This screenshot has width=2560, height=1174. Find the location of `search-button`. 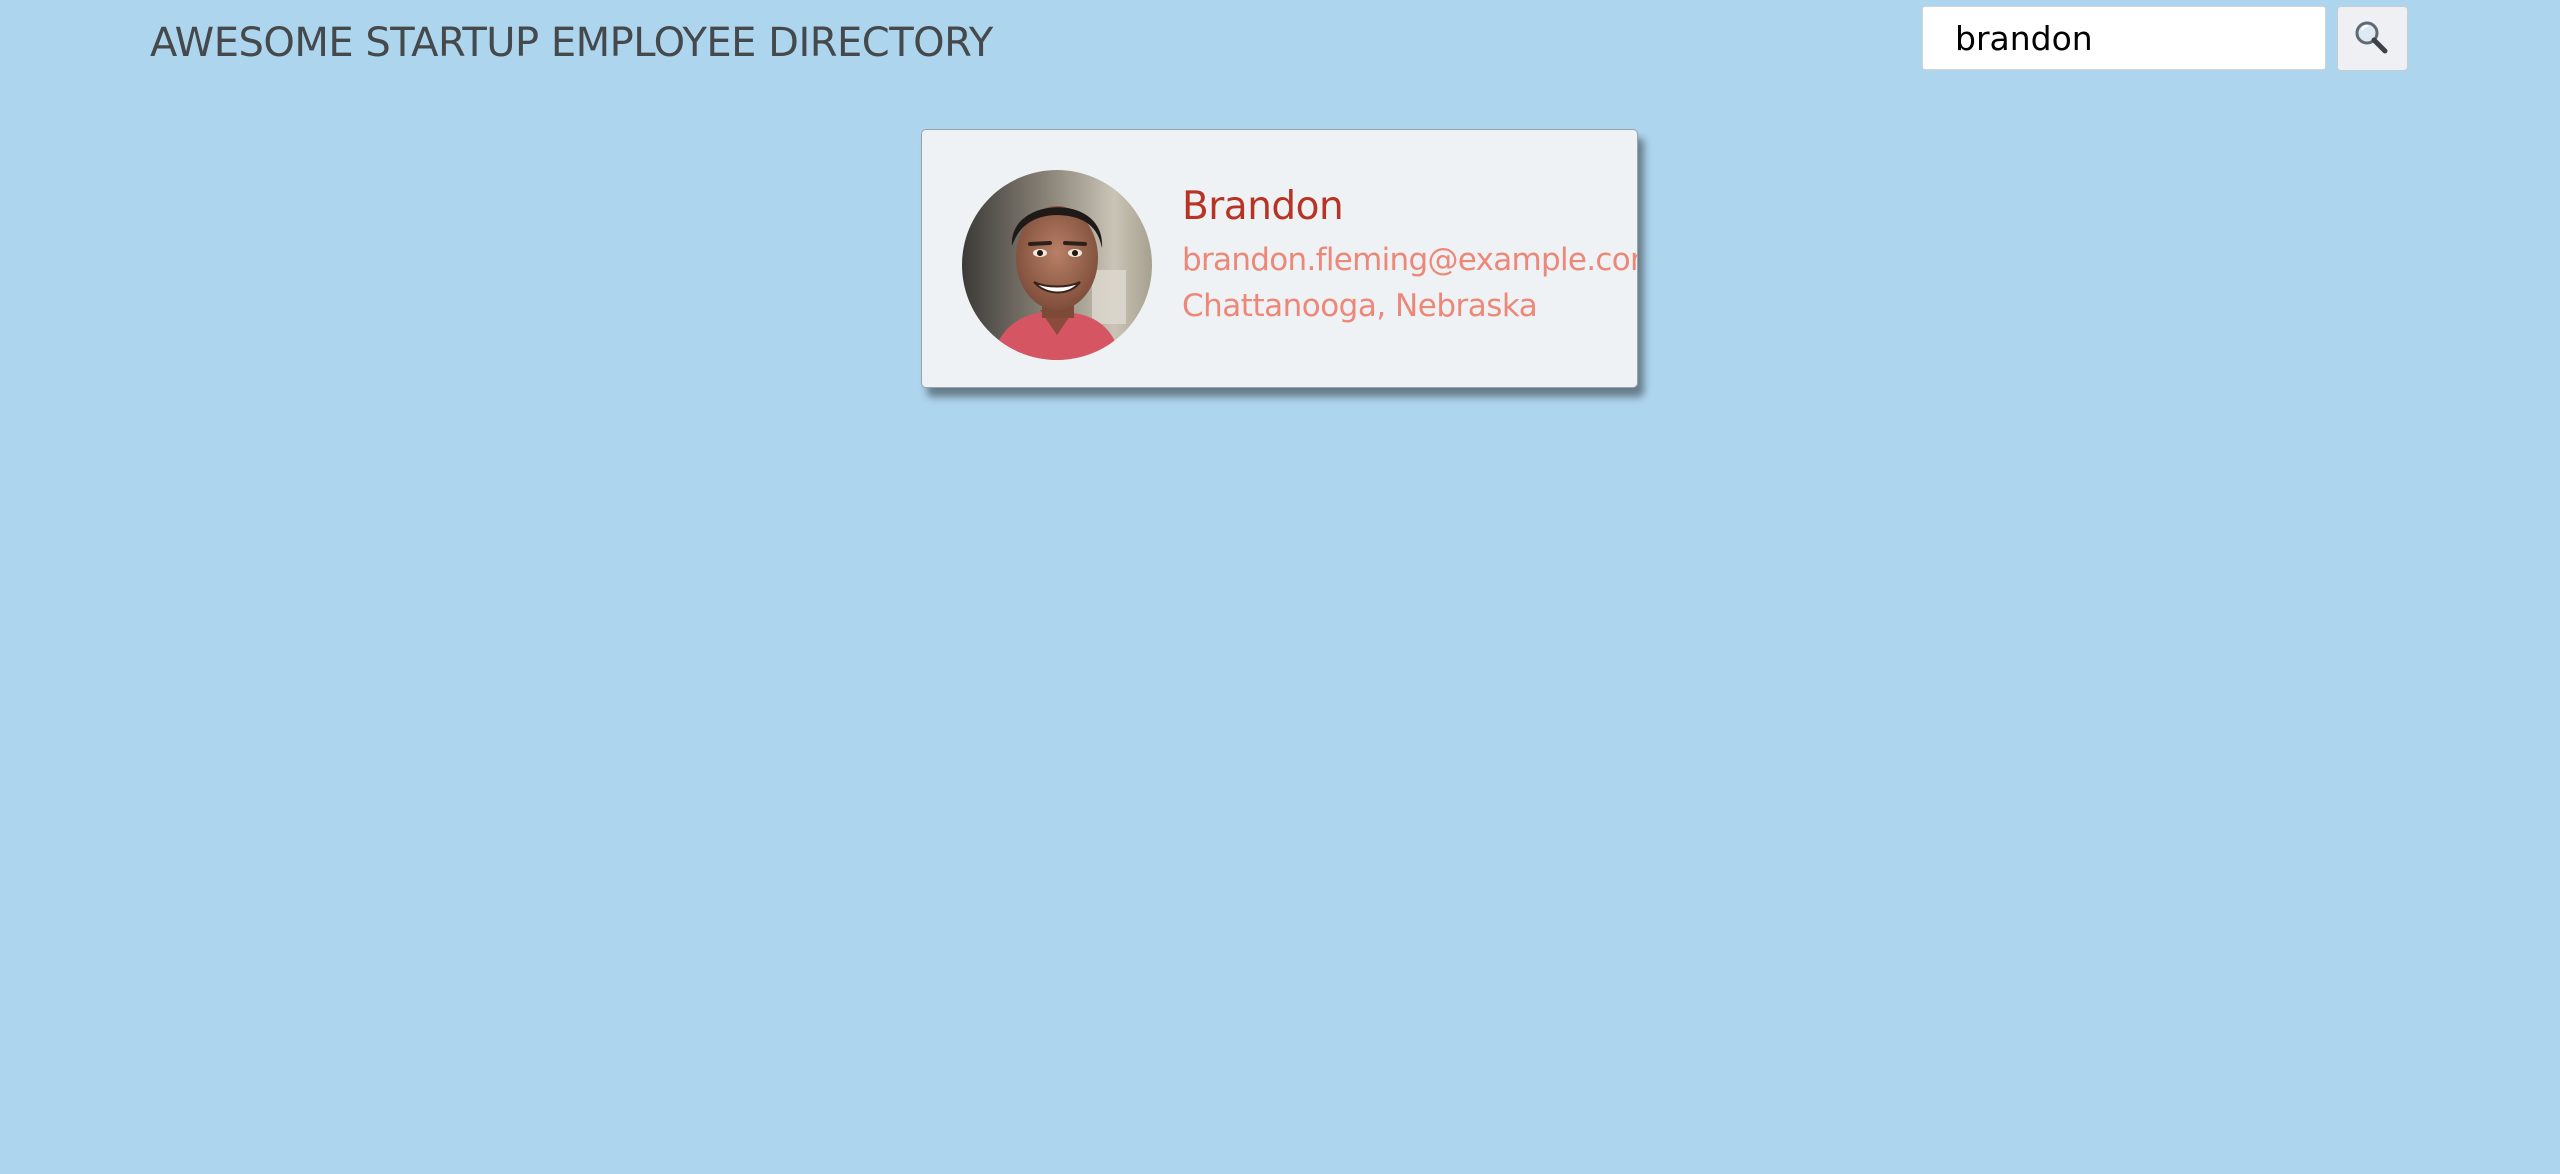

search-button is located at coordinates (2372, 38).